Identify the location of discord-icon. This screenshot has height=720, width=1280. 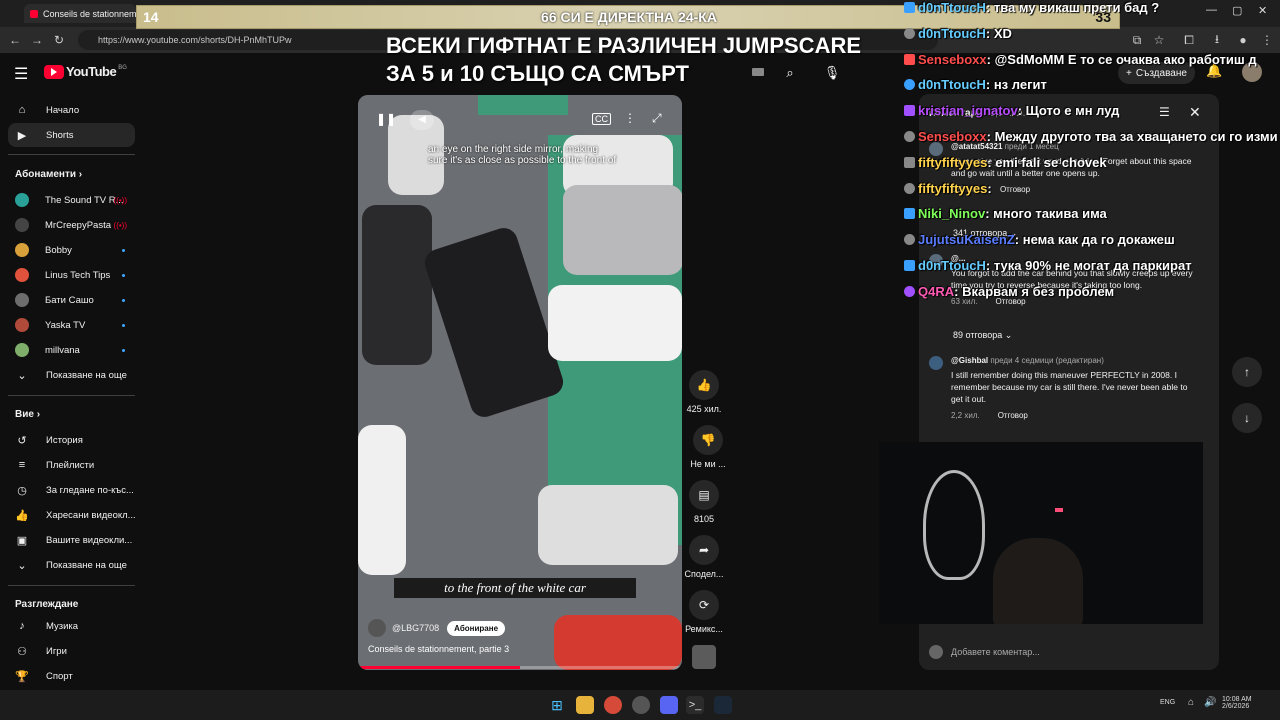
(669, 705).